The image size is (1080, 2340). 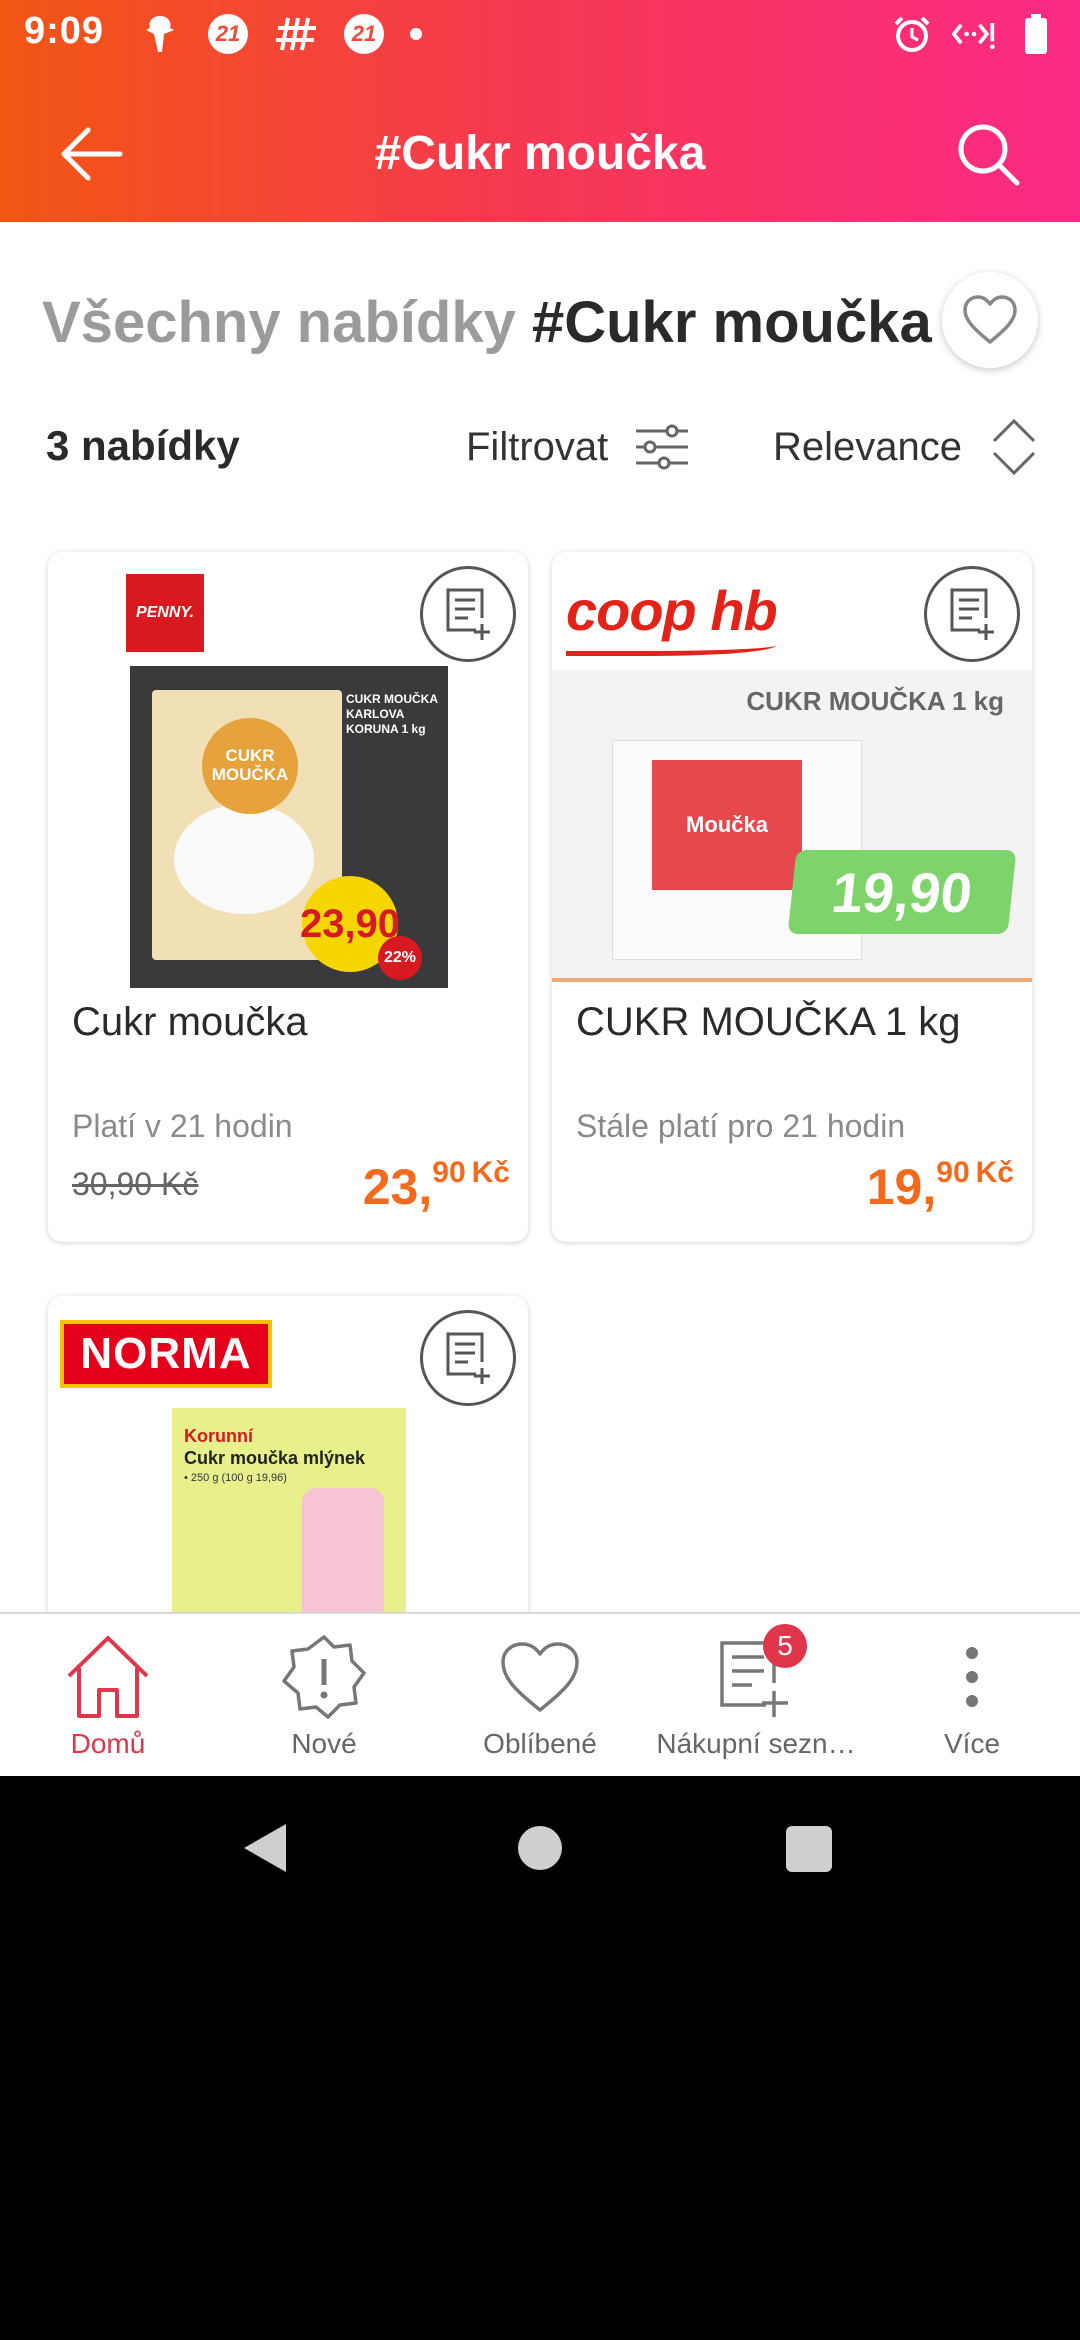 What do you see at coordinates (1036, 34) in the screenshot?
I see `battery-icon` at bounding box center [1036, 34].